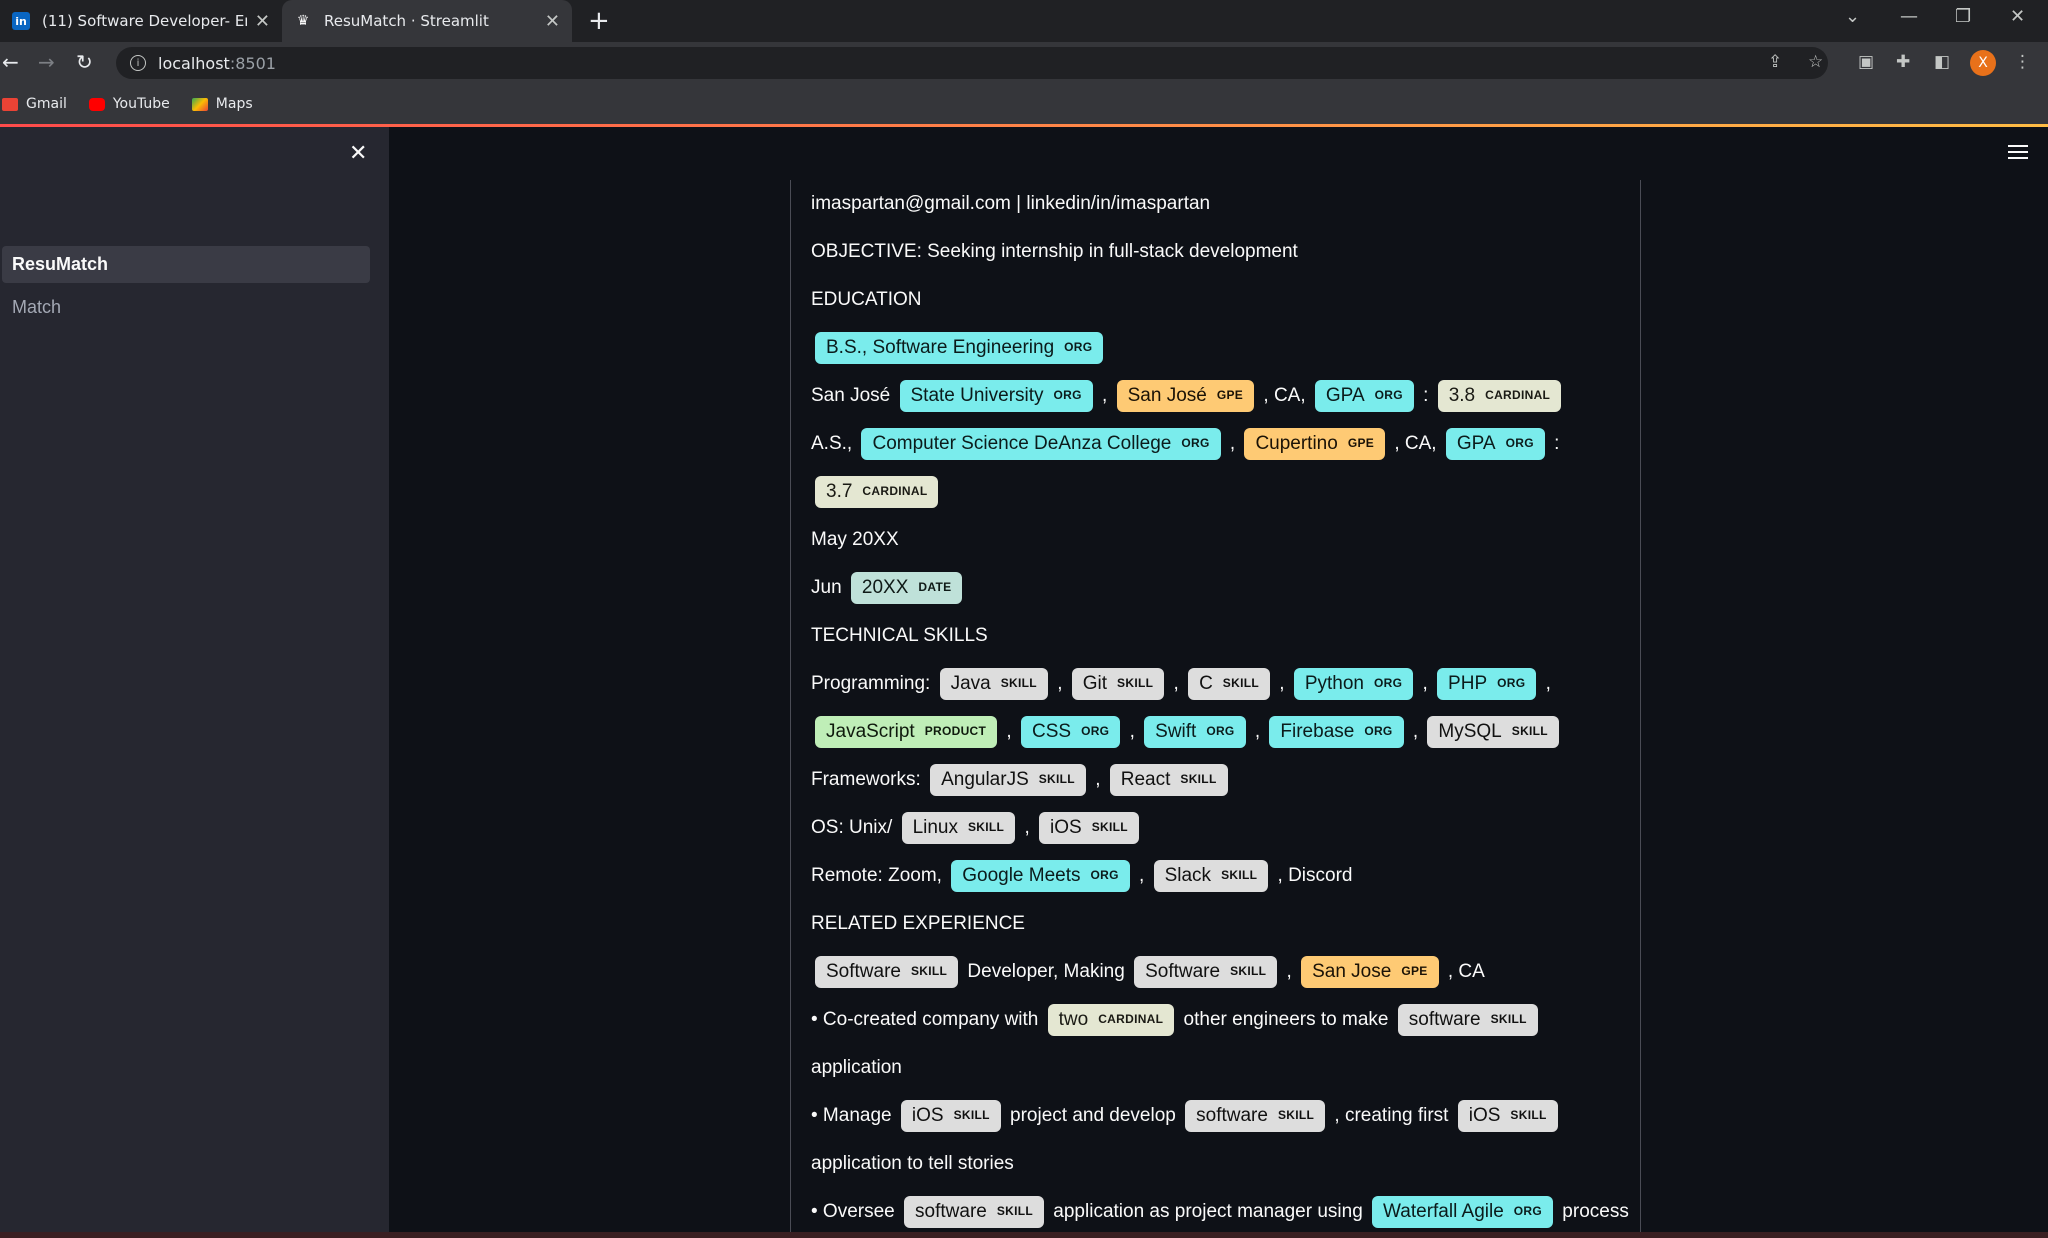 This screenshot has height=1238, width=2048. What do you see at coordinates (927, 1019) in the screenshot?
I see `resume-text: • Co-created company with` at bounding box center [927, 1019].